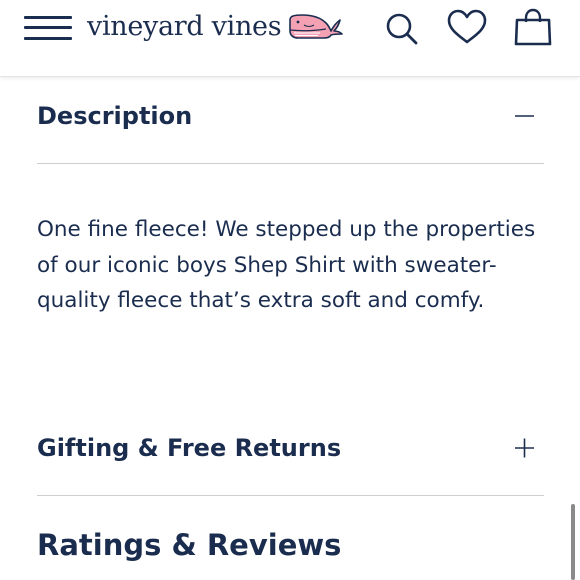 The height and width of the screenshot is (580, 580). I want to click on hamburger-menu-icon, so click(49, 28).